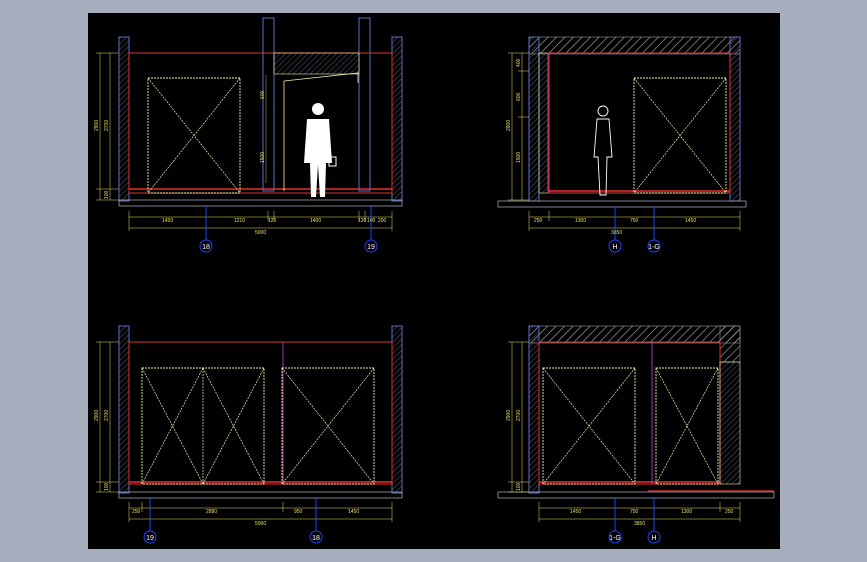 This screenshot has height=562, width=867. Describe the element at coordinates (382, 221) in the screenshot. I see `horizontal-dim-label: 200` at that location.